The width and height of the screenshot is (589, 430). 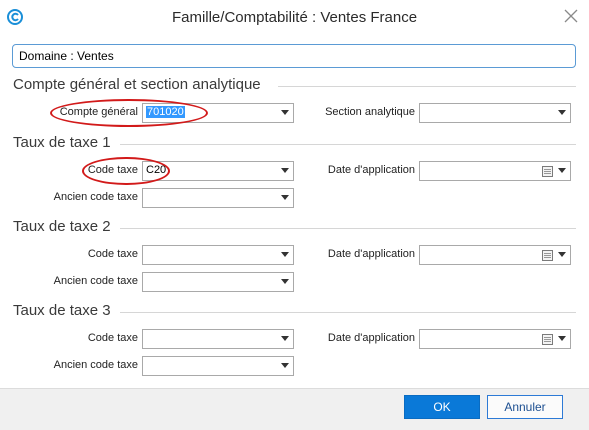 I want to click on taxe2-code-dropdown, so click(x=218, y=255).